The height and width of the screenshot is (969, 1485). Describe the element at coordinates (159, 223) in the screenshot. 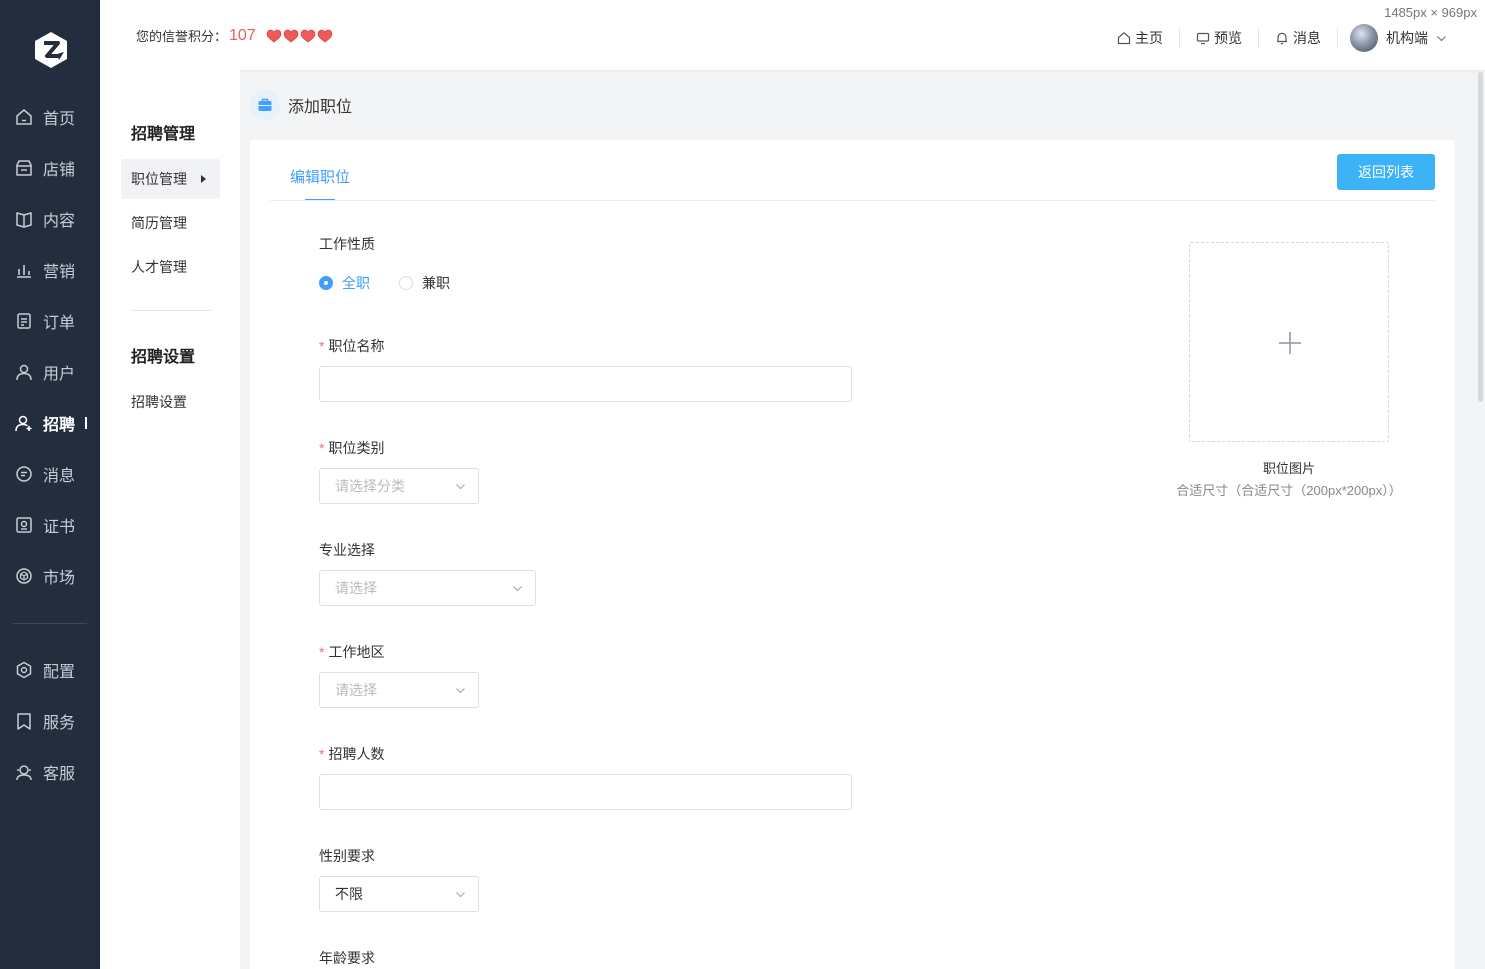

I see `submenu-item-label: 简历管理` at that location.